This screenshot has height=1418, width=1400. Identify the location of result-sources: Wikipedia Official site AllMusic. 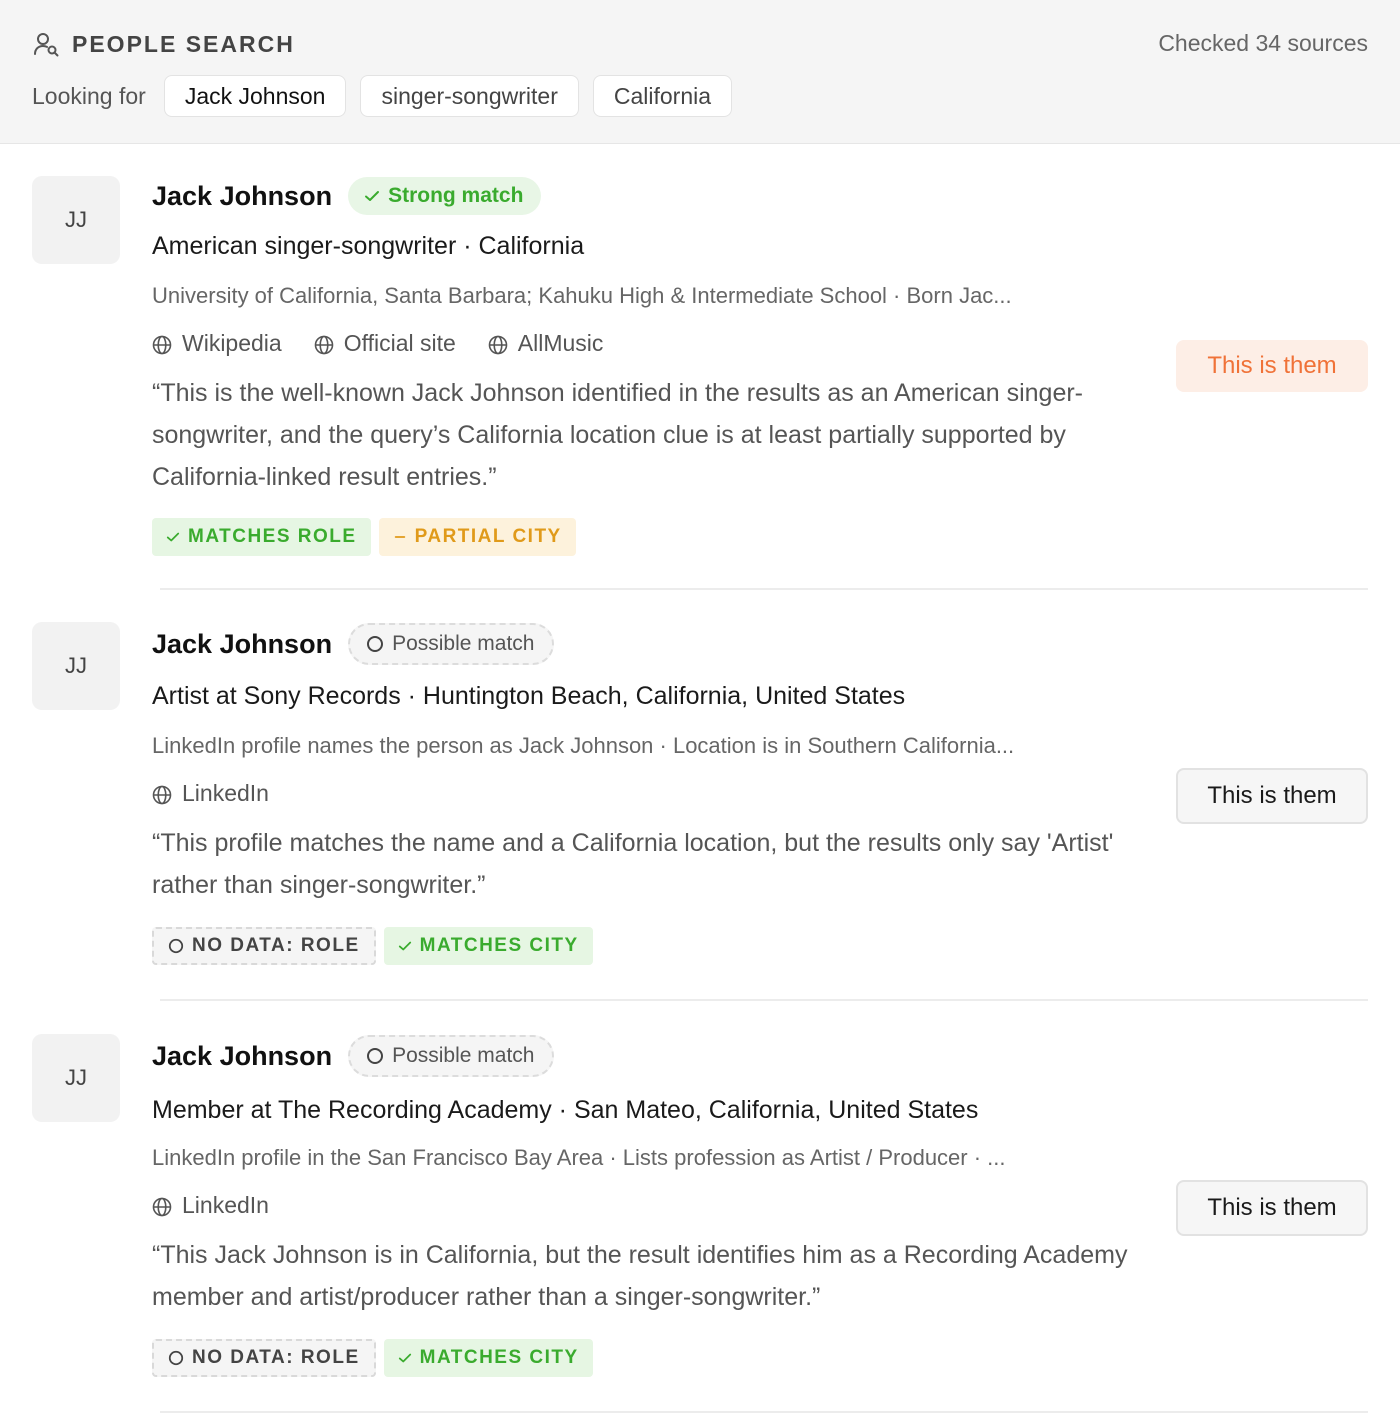
(393, 343).